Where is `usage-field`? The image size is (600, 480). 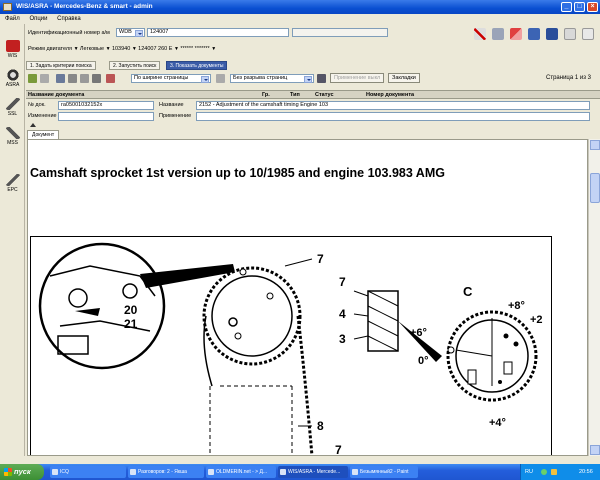
usage-field is located at coordinates (393, 116).